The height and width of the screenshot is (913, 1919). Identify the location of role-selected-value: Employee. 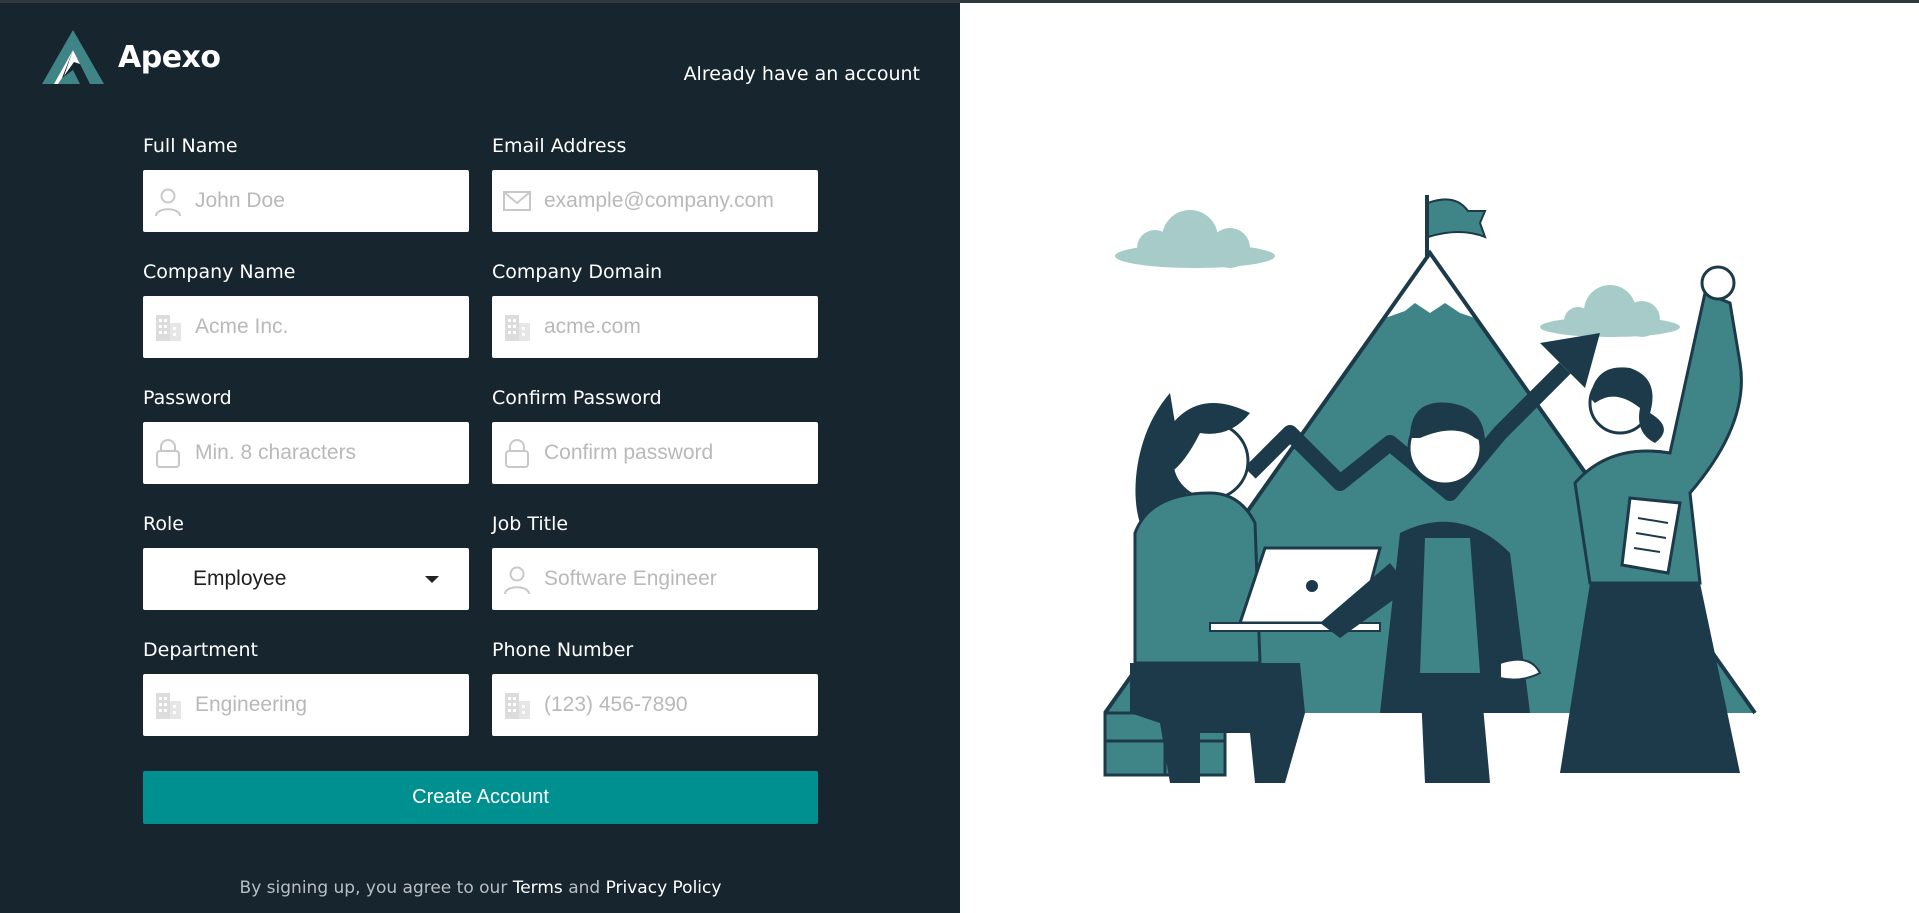
(240, 578).